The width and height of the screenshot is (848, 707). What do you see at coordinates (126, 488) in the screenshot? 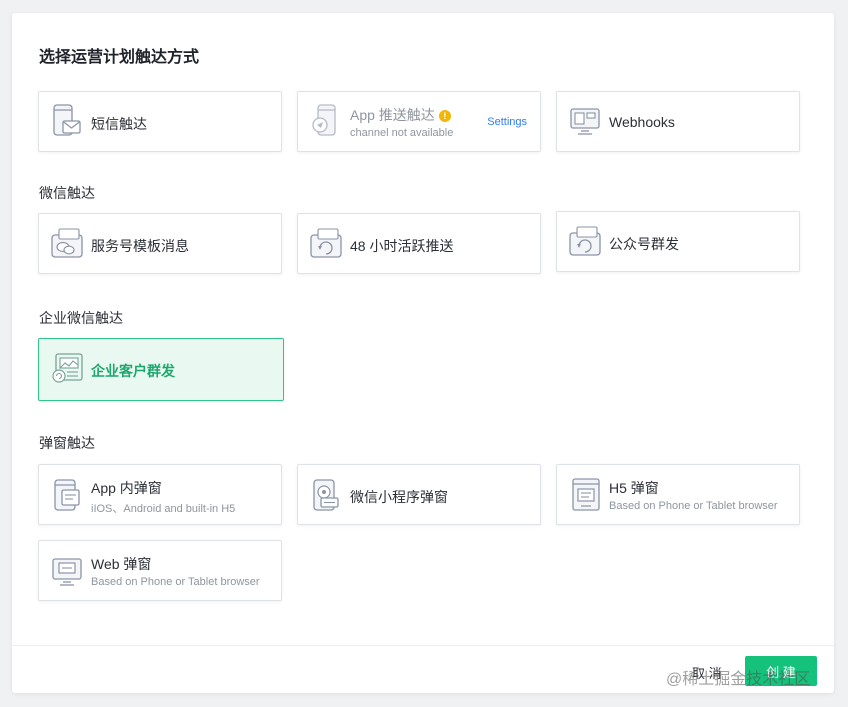
I see `card-label: App 内弹窗` at bounding box center [126, 488].